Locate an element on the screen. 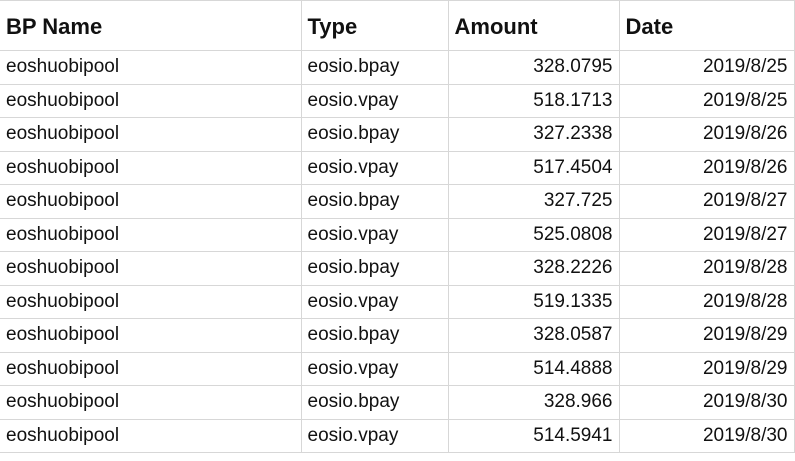  cell-amount: 519.1335 is located at coordinates (534, 302).